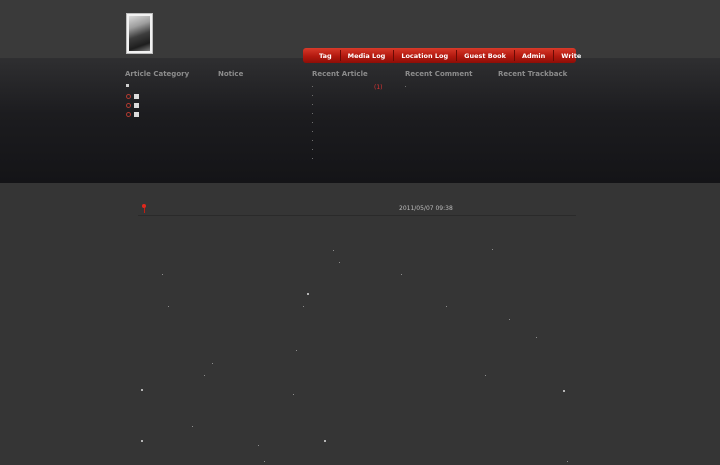  I want to click on nav-media-log: Media Log, so click(366, 55).